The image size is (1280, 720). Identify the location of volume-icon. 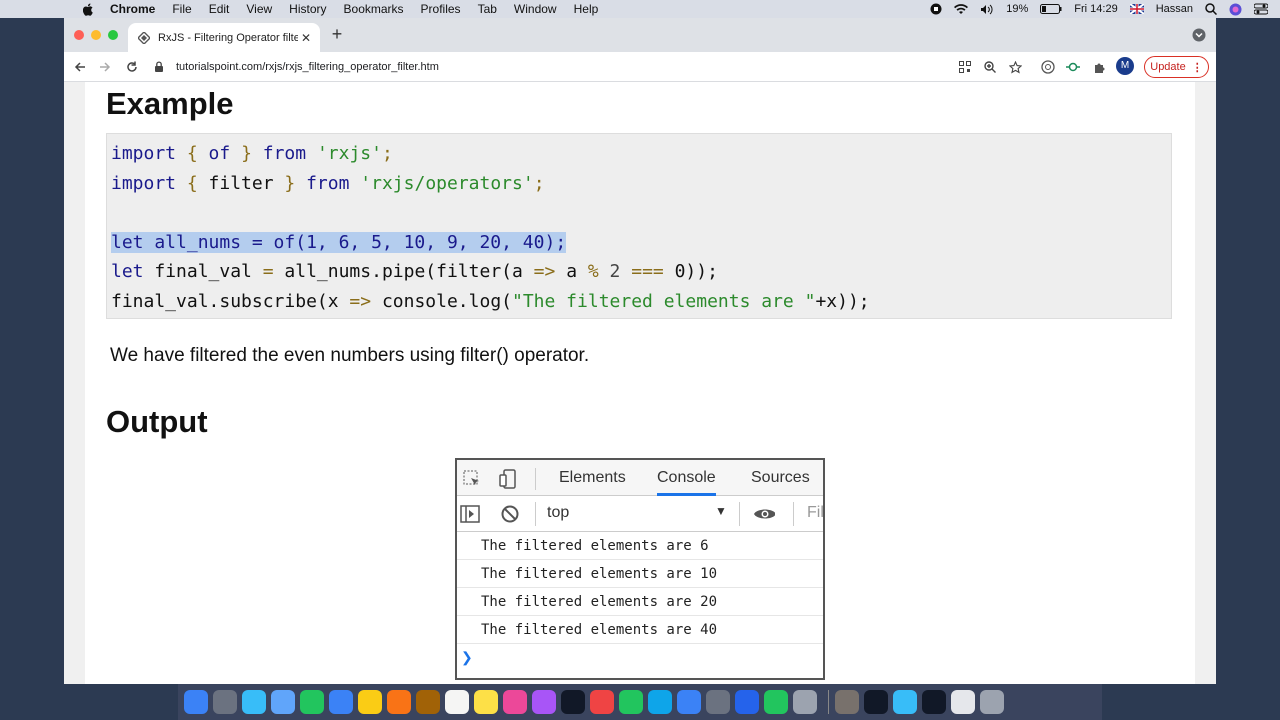
(987, 9).